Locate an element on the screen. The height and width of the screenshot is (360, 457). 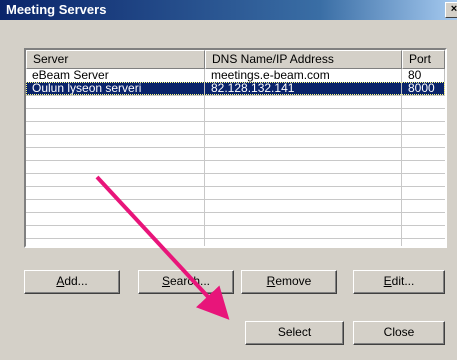
title-bar: Meeting Servers × is located at coordinates (228, 10).